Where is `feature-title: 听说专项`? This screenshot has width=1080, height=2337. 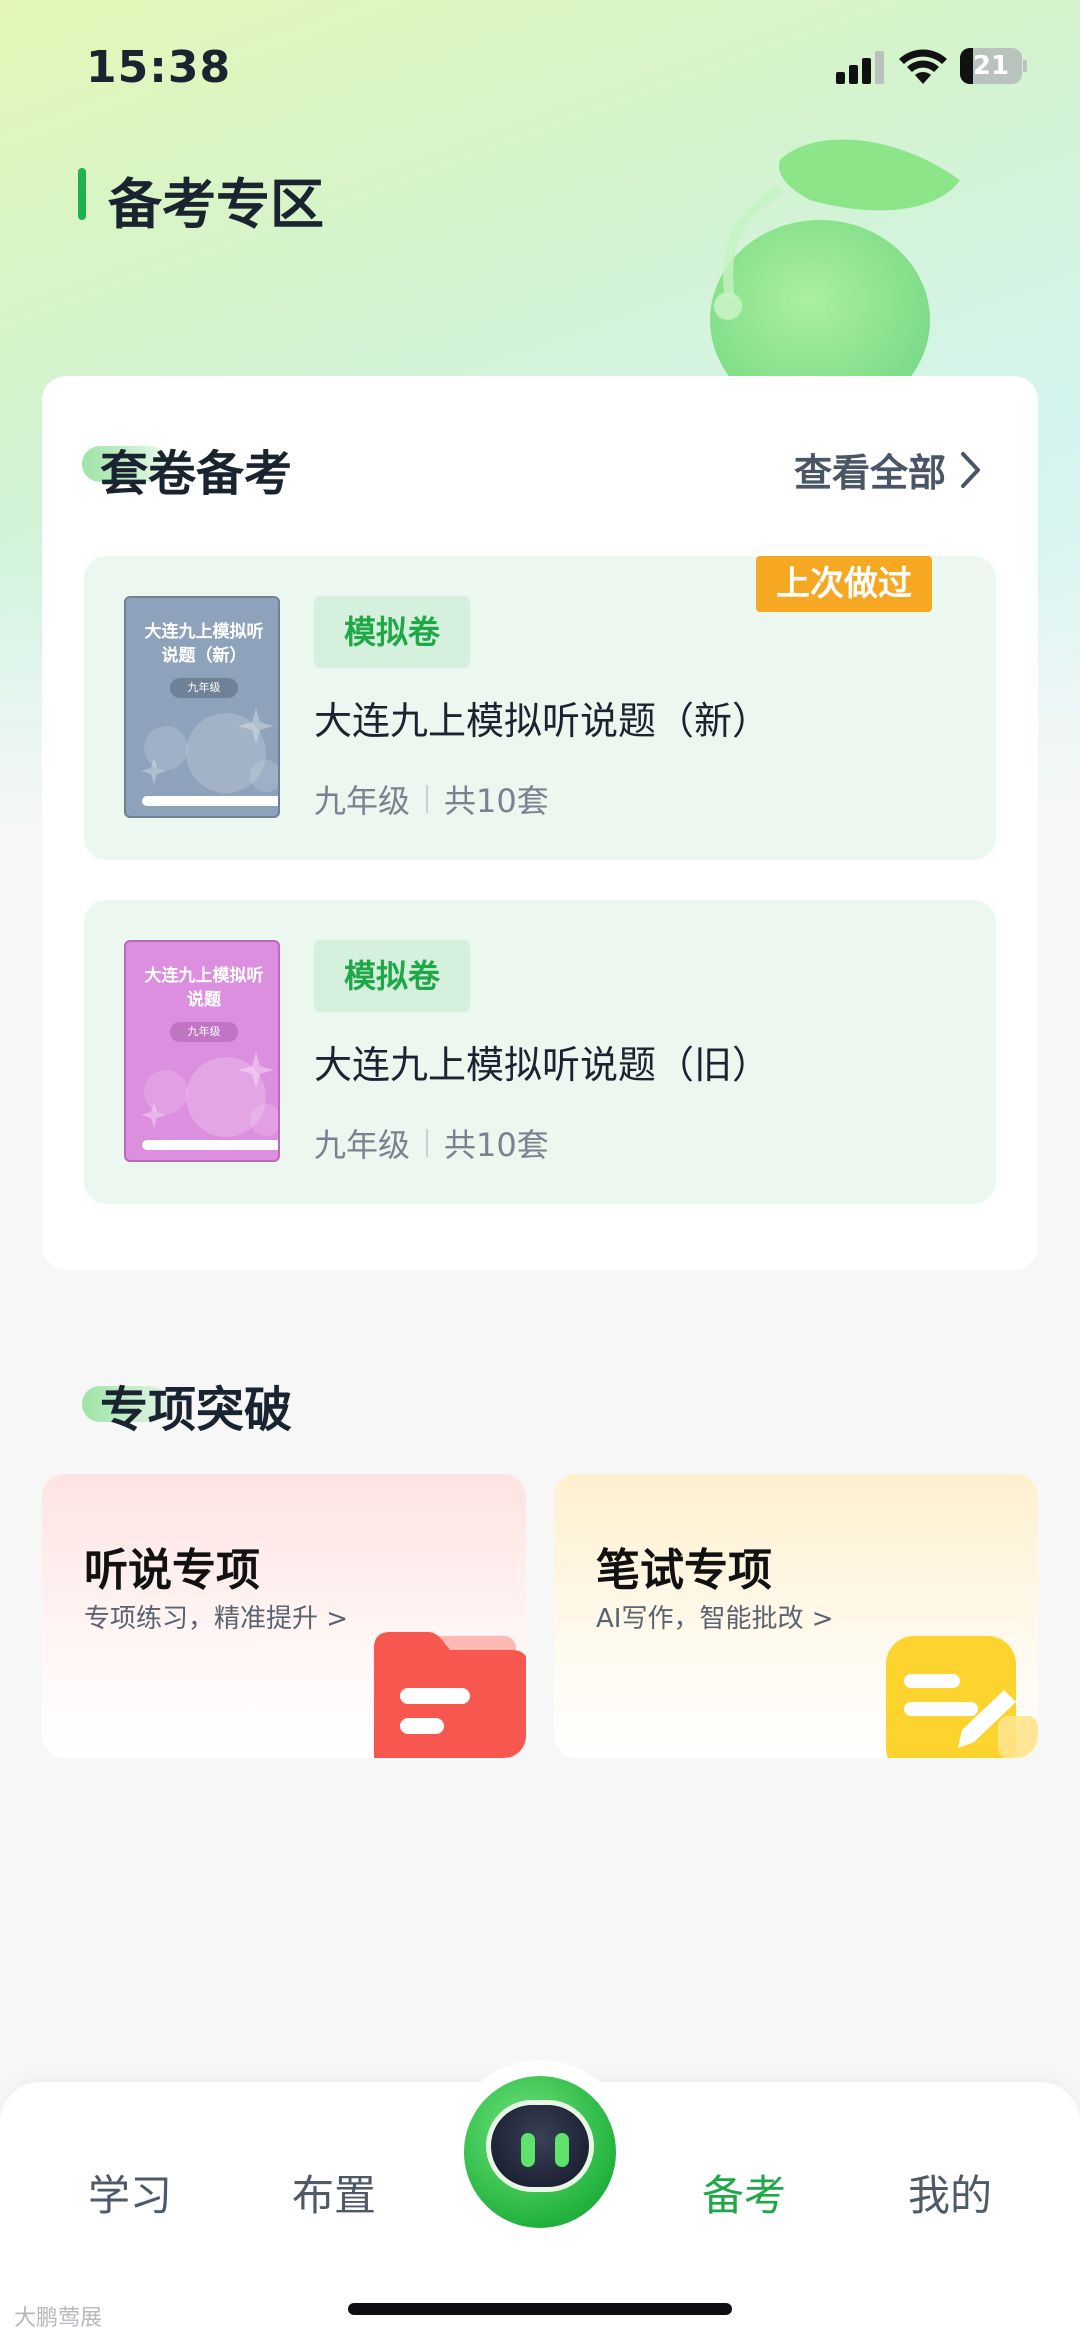
feature-title: 听说专项 is located at coordinates (172, 1570).